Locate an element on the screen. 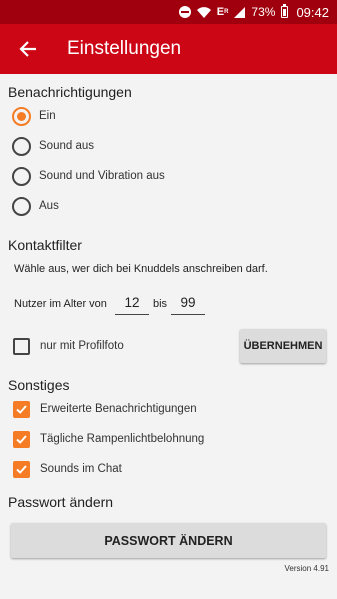  radio-label: Ein is located at coordinates (47, 116).